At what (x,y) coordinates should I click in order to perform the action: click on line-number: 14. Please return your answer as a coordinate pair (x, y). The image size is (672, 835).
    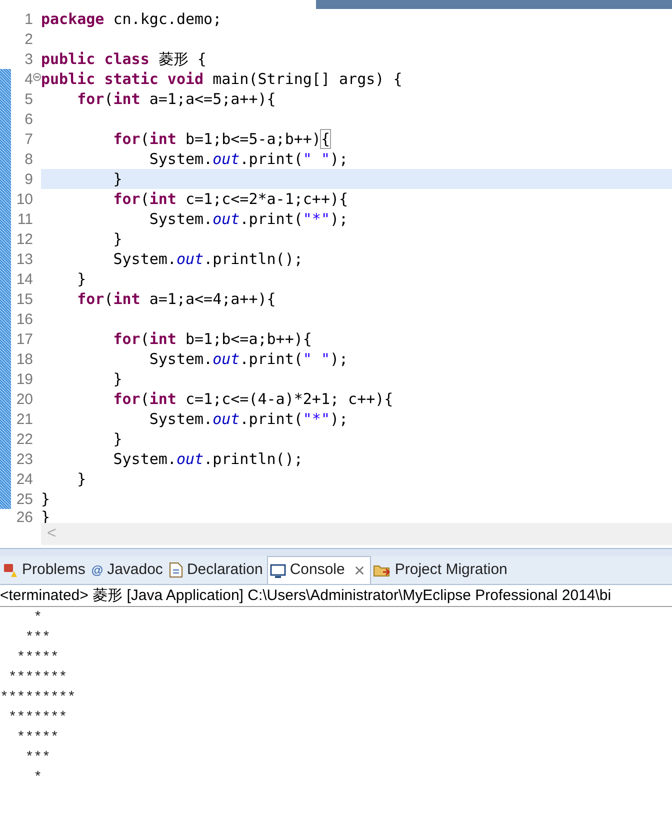
    Looking at the image, I should click on (24, 279).